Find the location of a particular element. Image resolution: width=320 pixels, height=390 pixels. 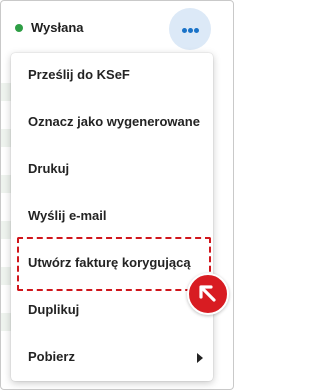

menu-item-label: Drukuj is located at coordinates (49, 168).